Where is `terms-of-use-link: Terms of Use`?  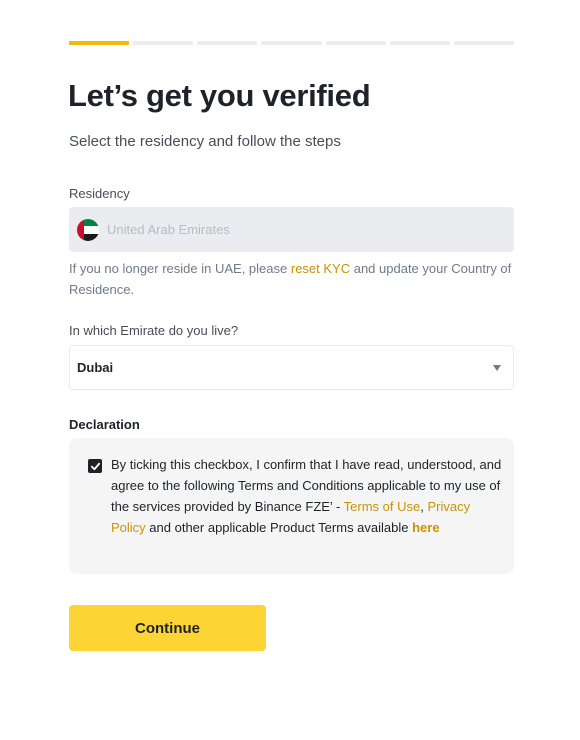
terms-of-use-link: Terms of Use is located at coordinates (382, 506).